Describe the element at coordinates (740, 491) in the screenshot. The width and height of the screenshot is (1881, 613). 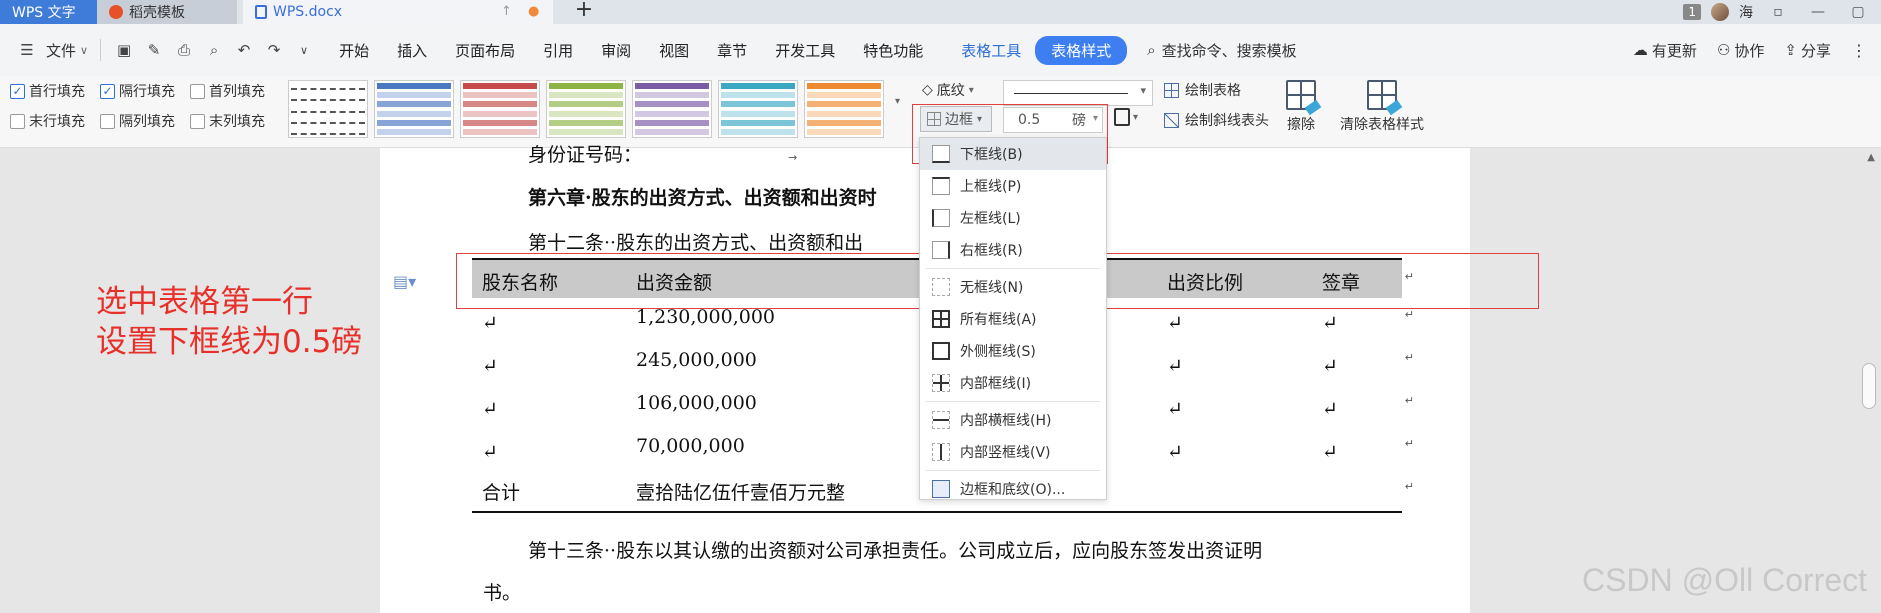
I see `table-cell-total-amount: 壹拾陆亿伍仟壹佰万元整` at that location.